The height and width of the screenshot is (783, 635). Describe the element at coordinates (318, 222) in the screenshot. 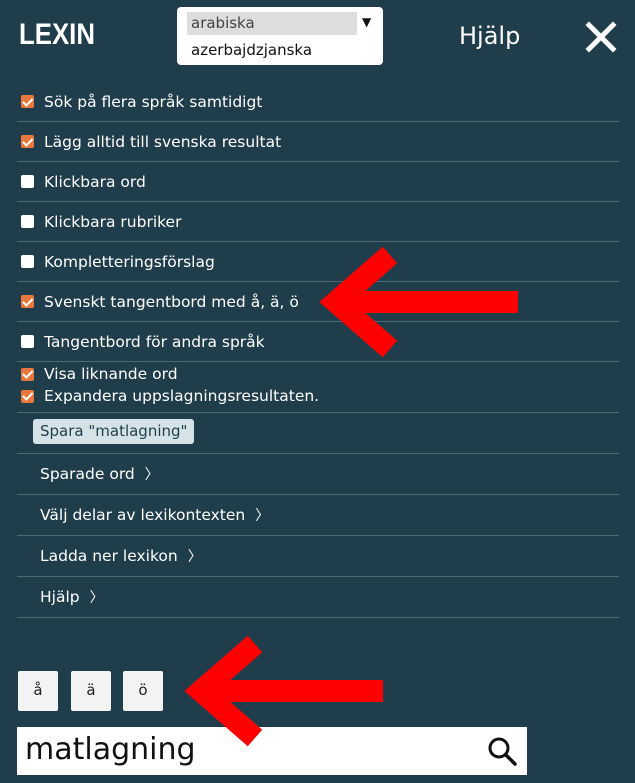

I see `setting-clickable-headings: Klickbara rubriker` at that location.